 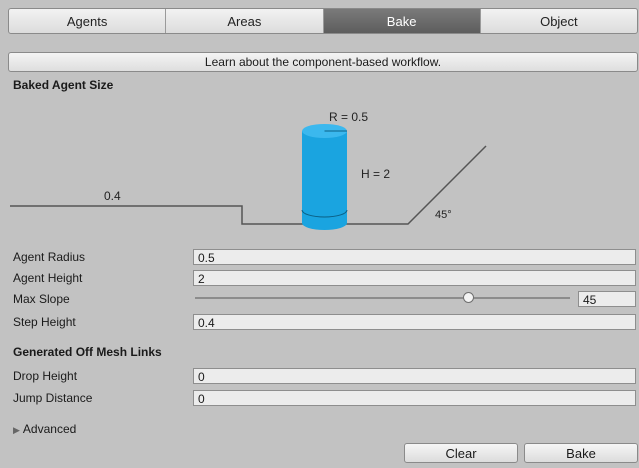 I want to click on tab-bar: Agents Areas Bake Object, so click(x=323, y=21).